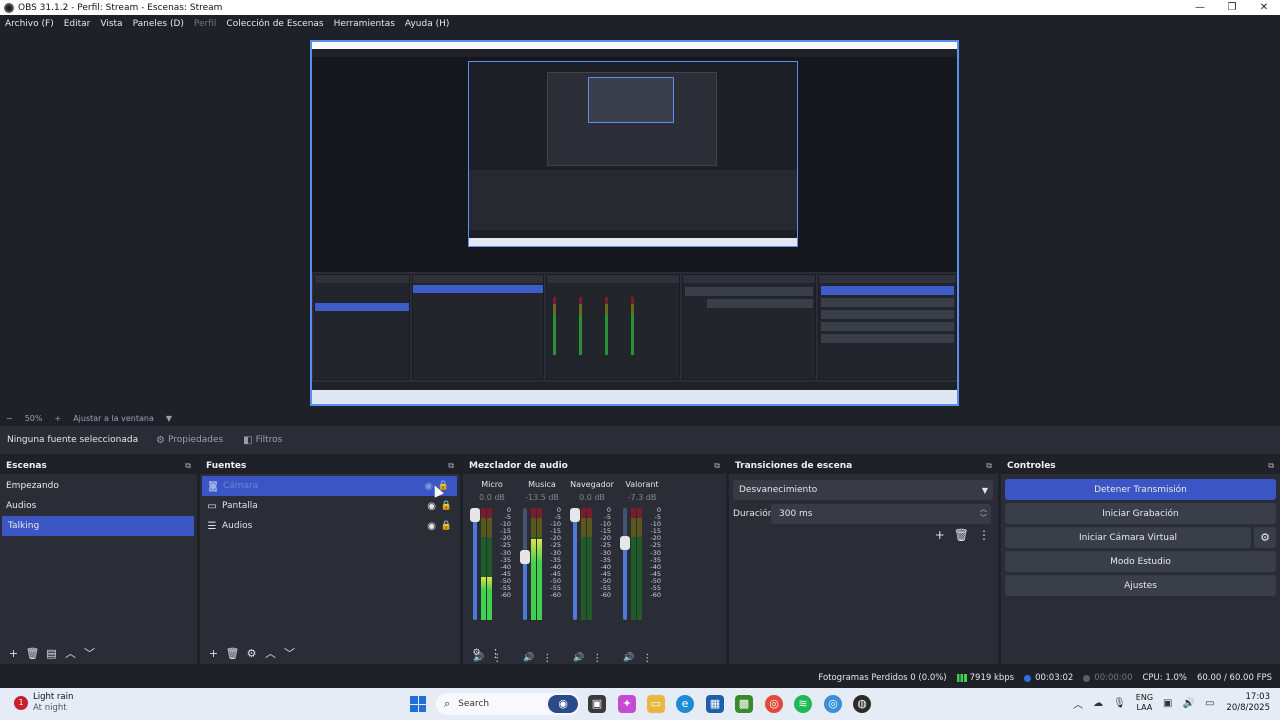  I want to click on zoom-dropdown-icon: ▼, so click(169, 418).